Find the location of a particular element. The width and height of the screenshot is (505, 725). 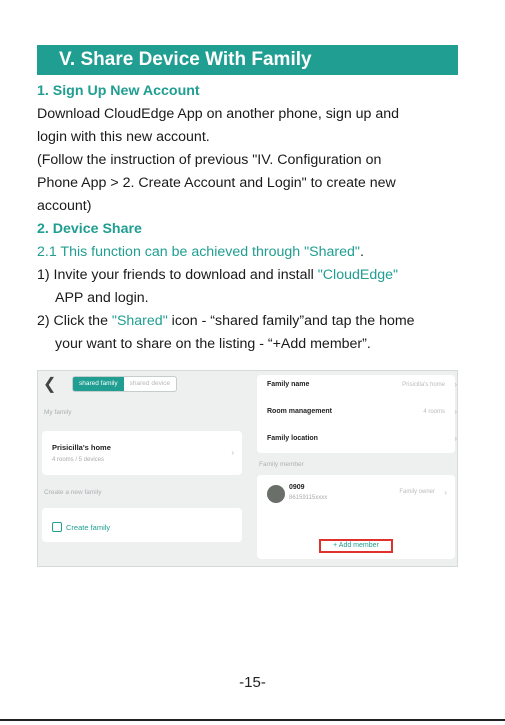

room-management-row: Room management 4 rooms › is located at coordinates (357, 413).